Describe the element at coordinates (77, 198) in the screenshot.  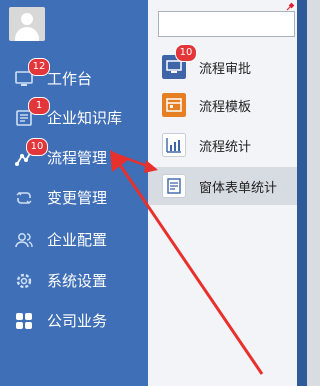
I see `sidebar-item-label: 变更管理` at that location.